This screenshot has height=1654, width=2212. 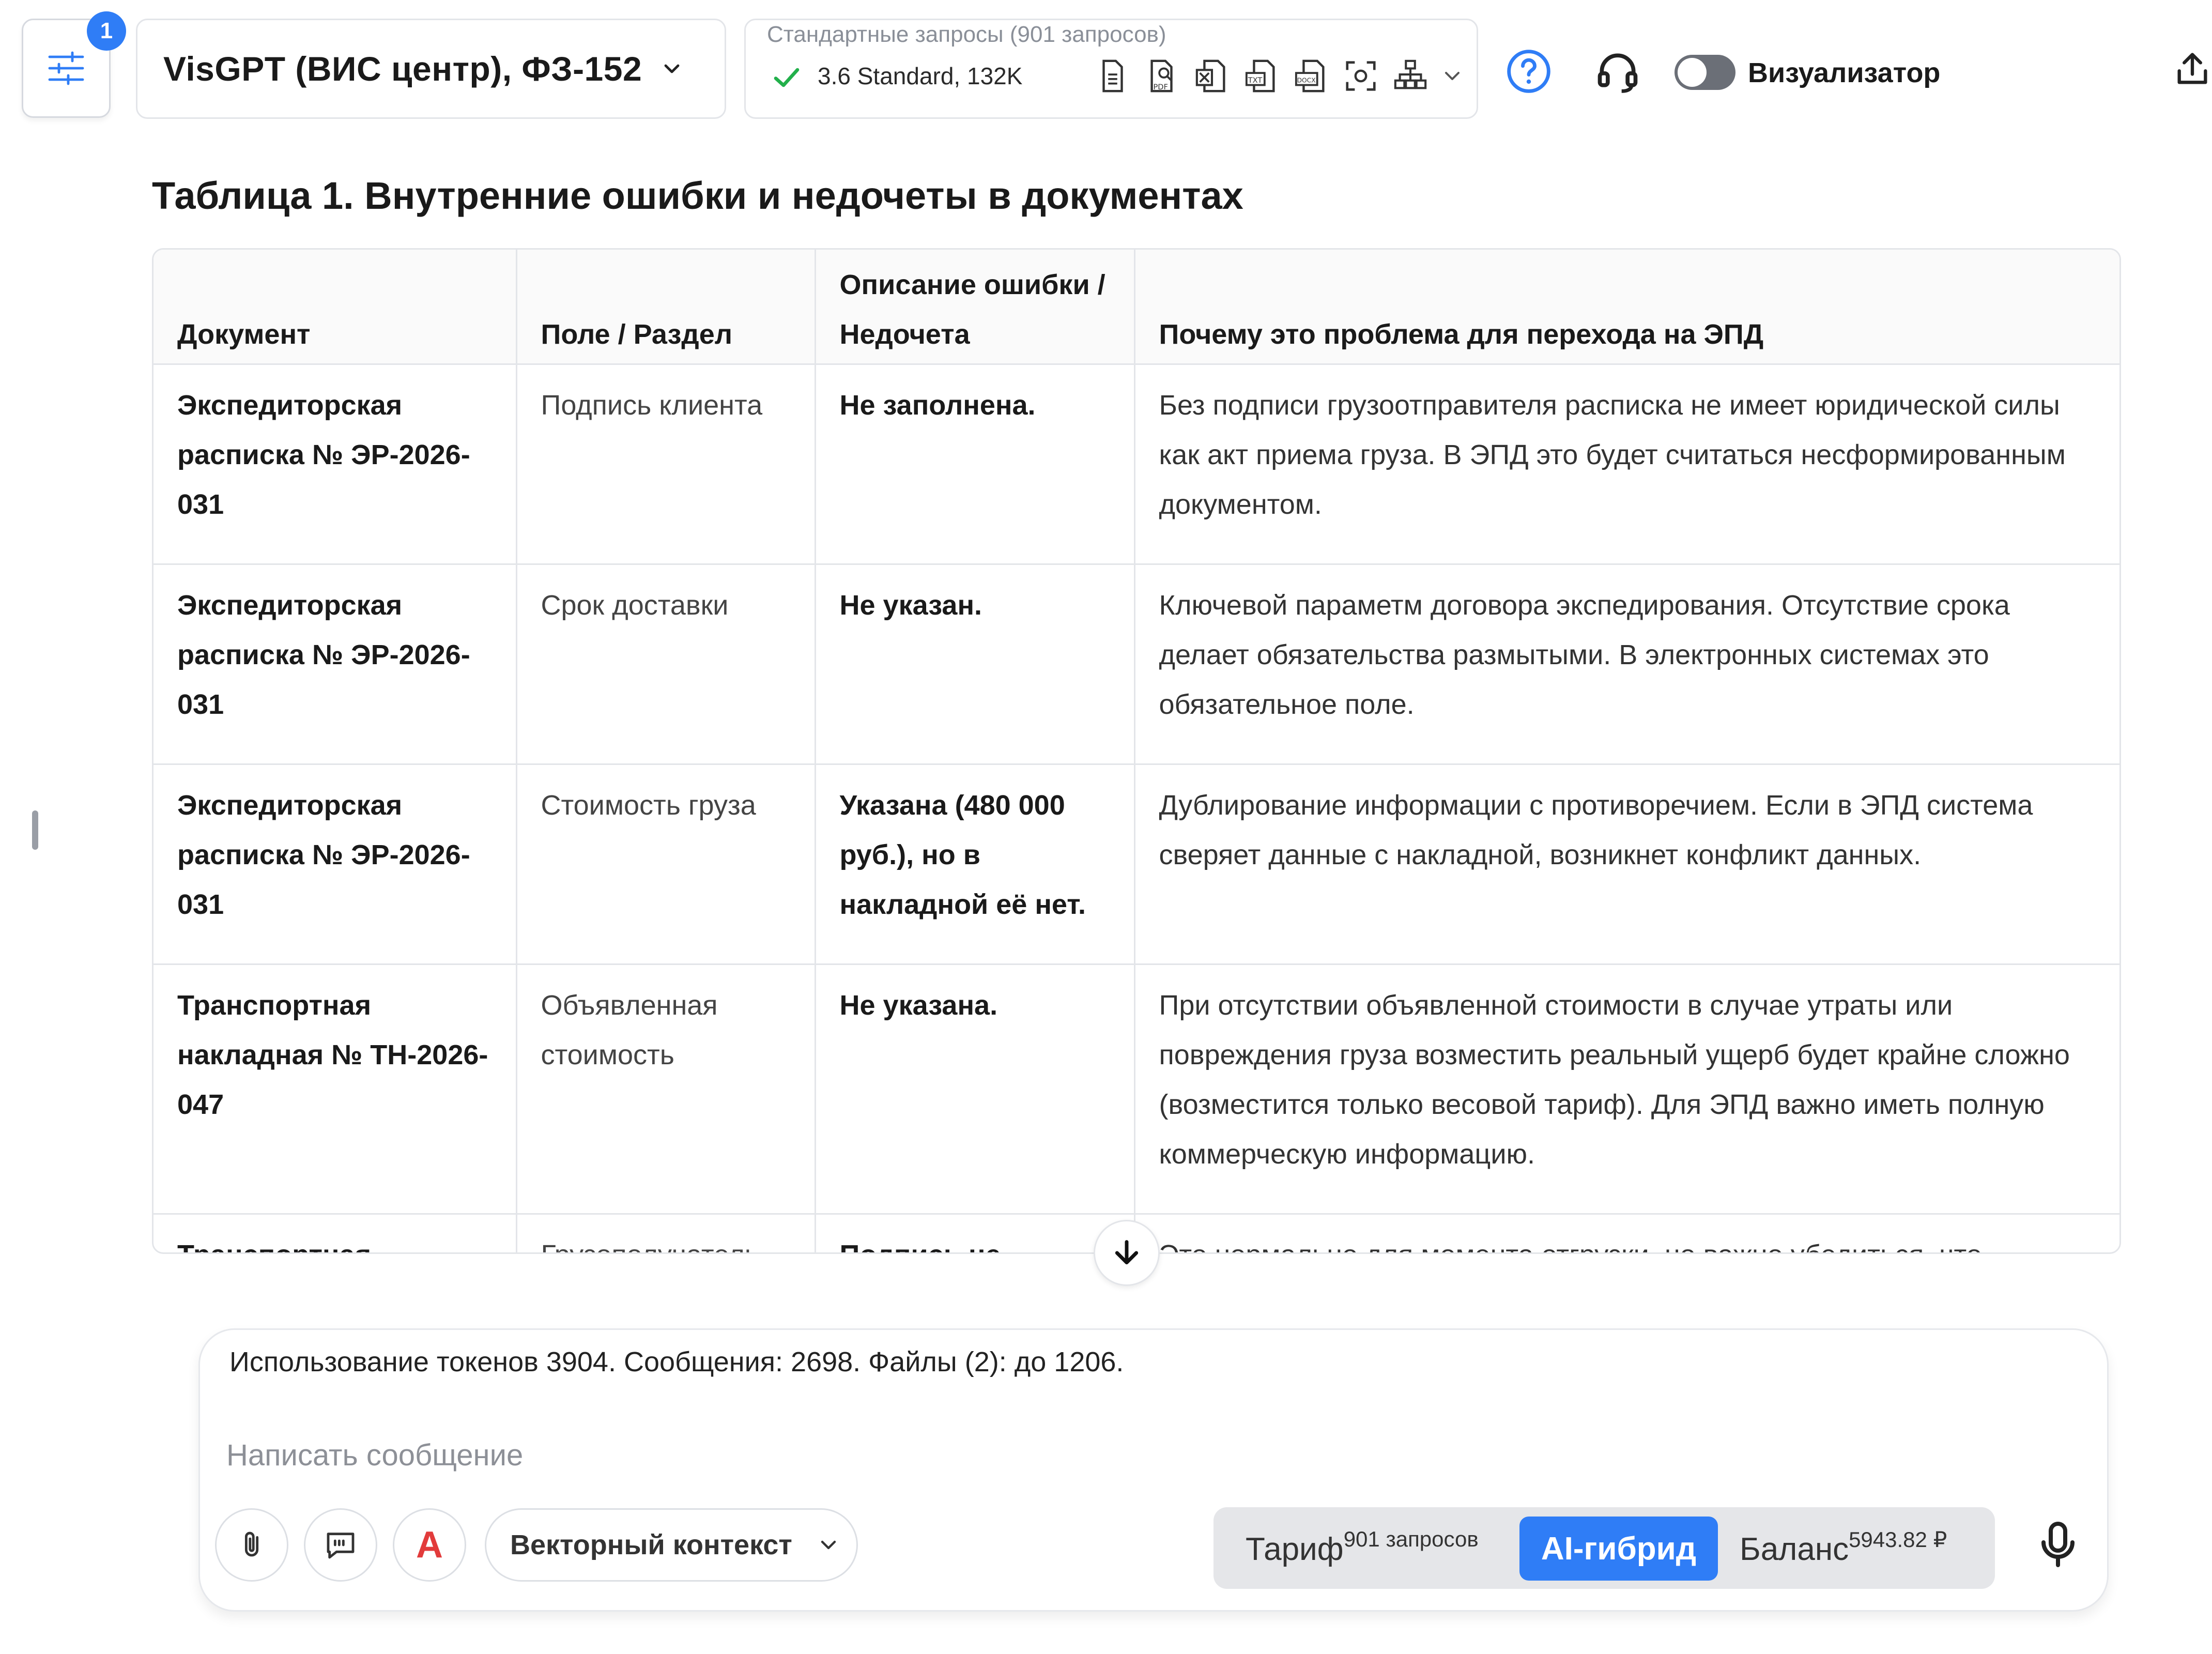 I want to click on arrow-down-icon, so click(x=1127, y=1252).